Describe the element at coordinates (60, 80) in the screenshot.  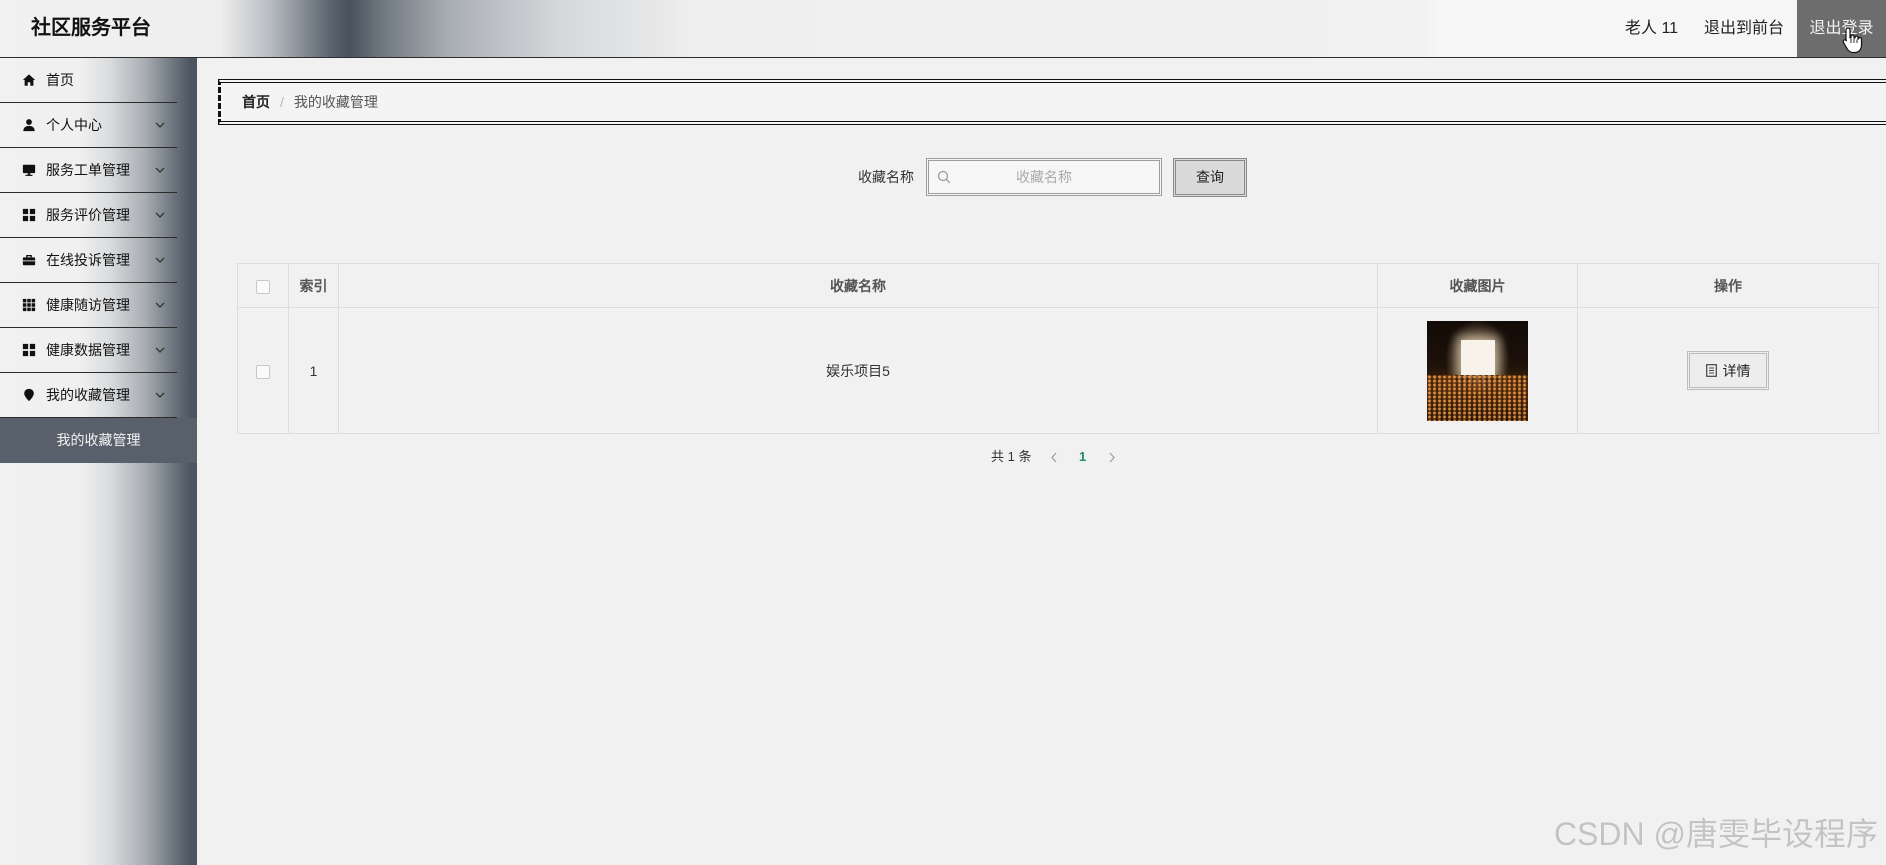
I see `sidebar-item-label: 首页` at that location.